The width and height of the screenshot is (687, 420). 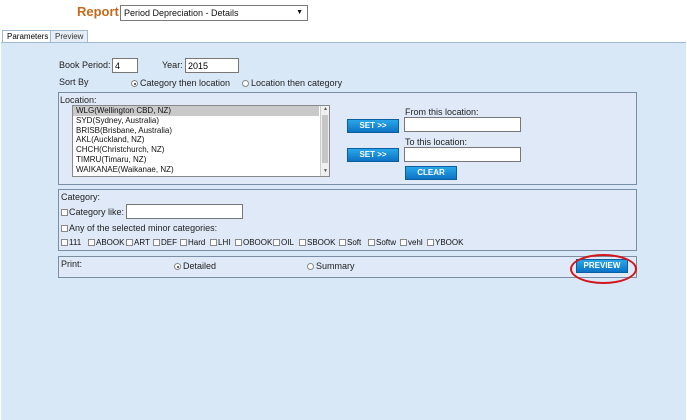 I want to click on report-label: Report:, so click(x=100, y=11).